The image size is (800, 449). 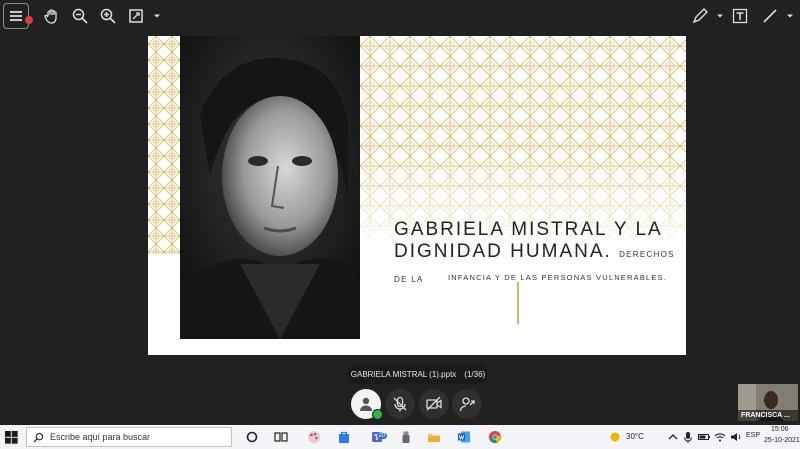 I want to click on notification-count-badge: 20, so click(x=382, y=436).